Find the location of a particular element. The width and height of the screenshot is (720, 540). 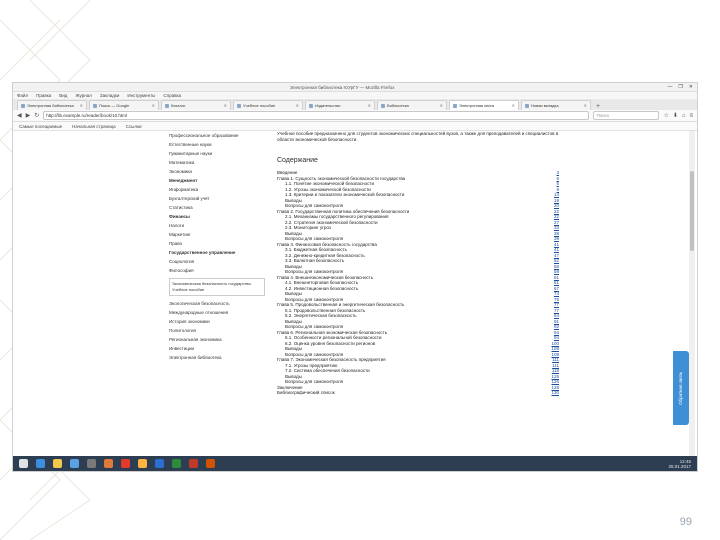

bookmark-item: Начальная страница is located at coordinates (94, 126).